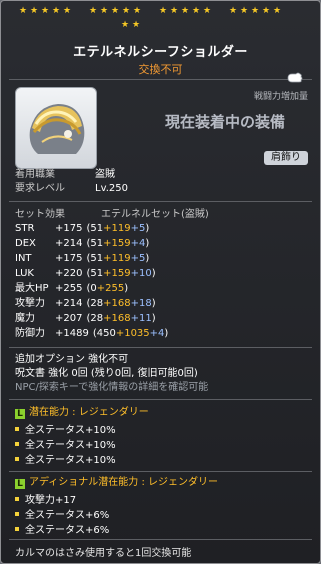 The height and width of the screenshot is (564, 321). What do you see at coordinates (111, 188) in the screenshot?
I see `level-value: Lv.250` at bounding box center [111, 188].